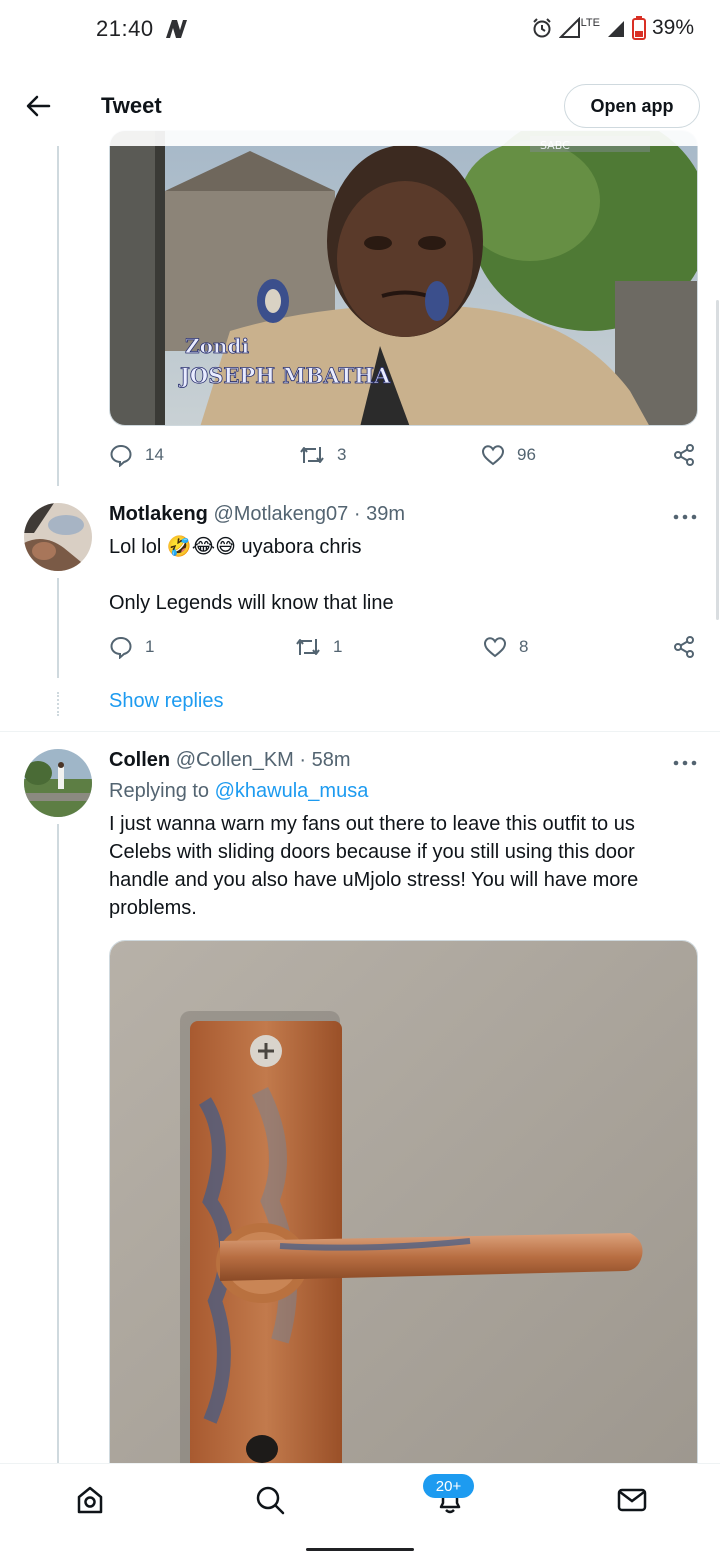  Describe the element at coordinates (360, 106) in the screenshot. I see `top-header: Tweet Open app` at that location.